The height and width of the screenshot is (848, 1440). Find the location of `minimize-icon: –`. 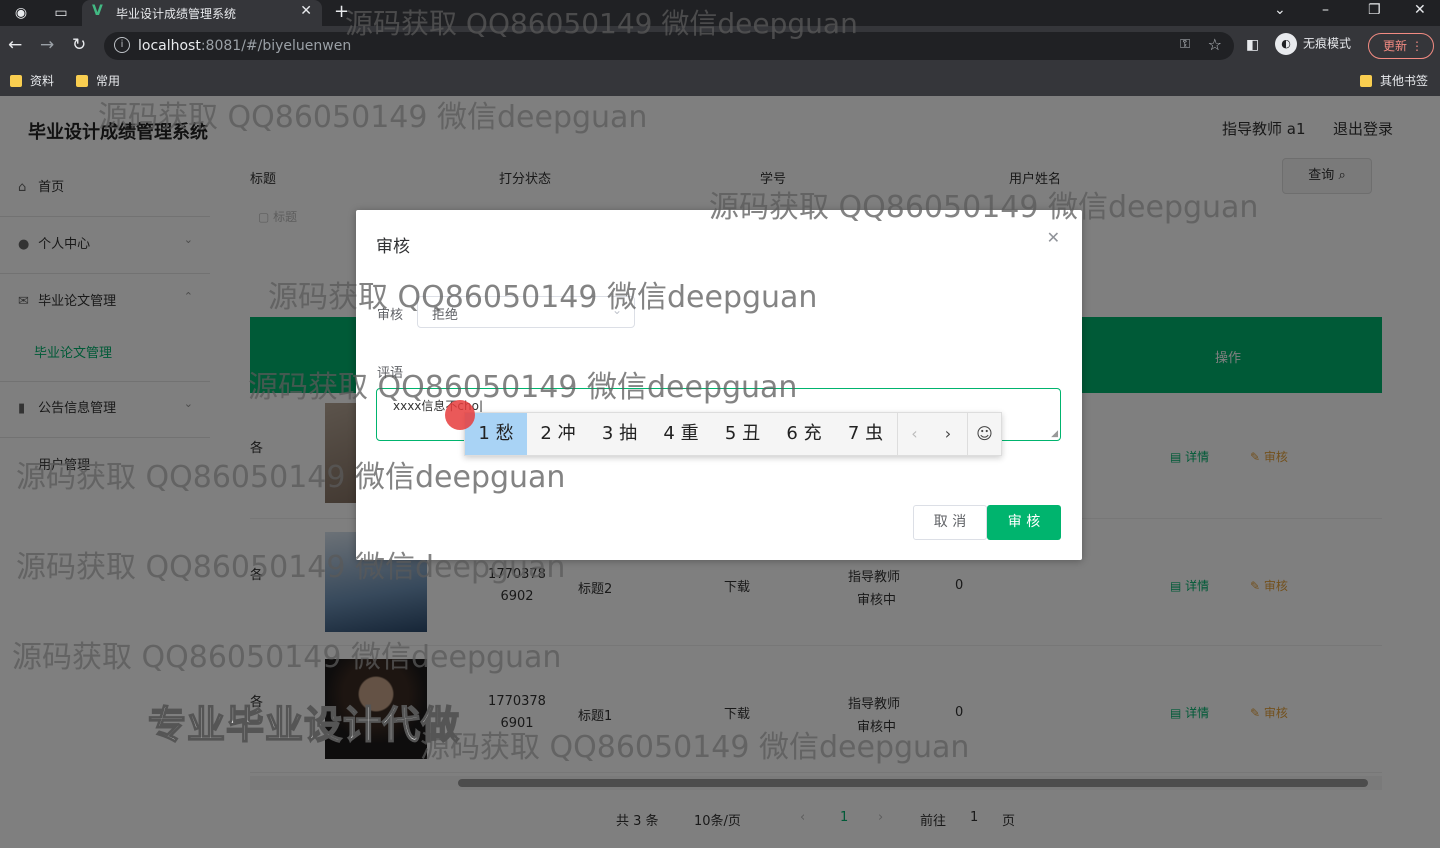

minimize-icon: – is located at coordinates (1325, 10).